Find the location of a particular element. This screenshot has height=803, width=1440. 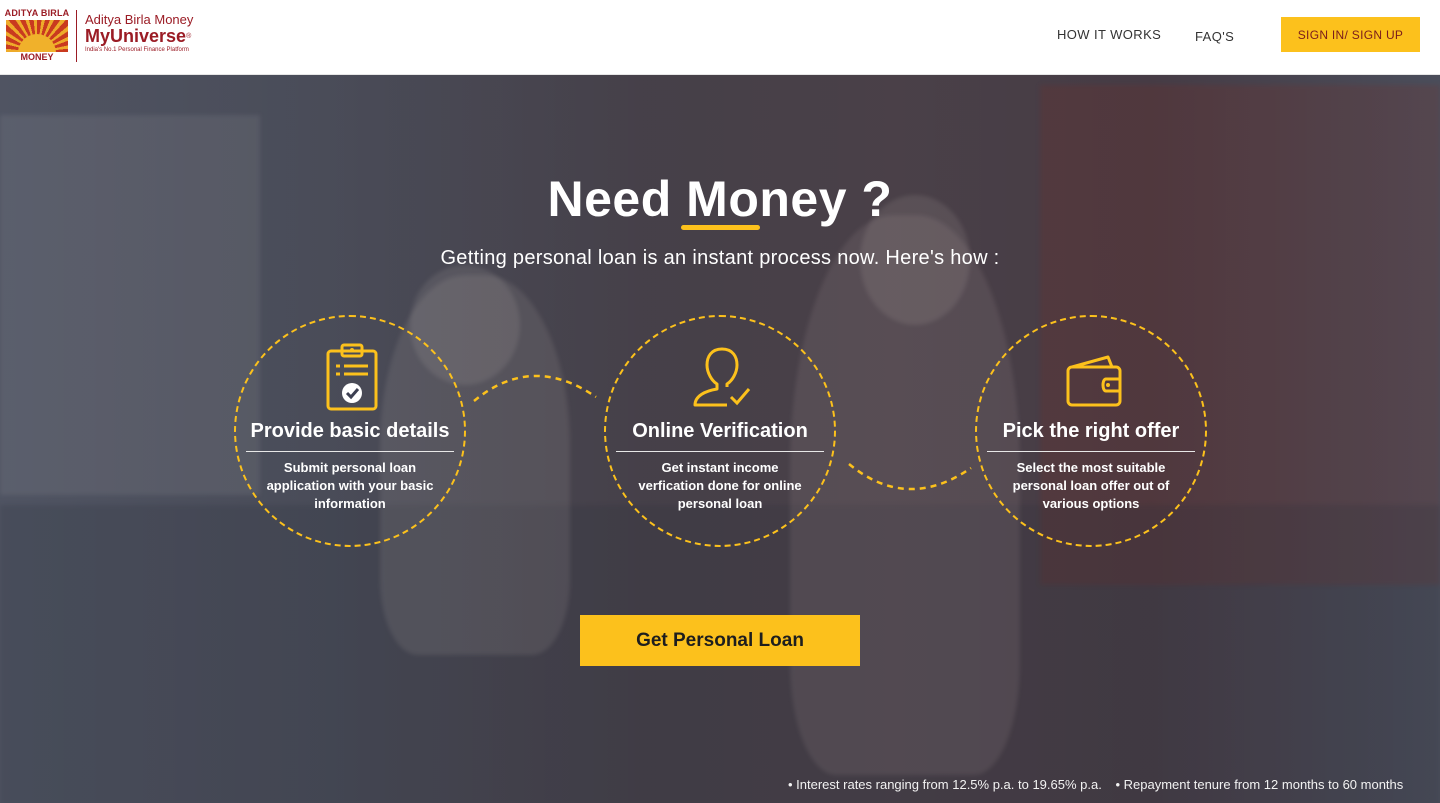

aditya-birla-badge: ADITYA BIRLA MONEY is located at coordinates (37, 35).